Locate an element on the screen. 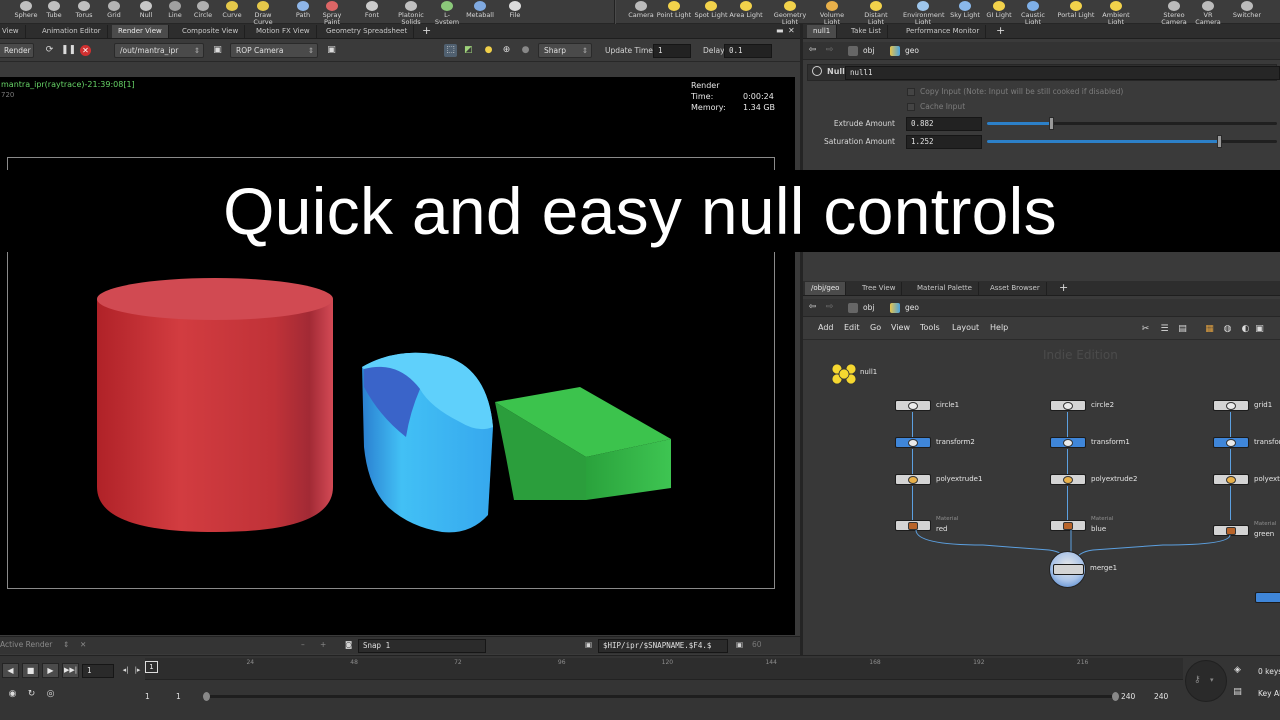 The width and height of the screenshot is (1280, 720). tab-geometry-spreadsheet: Geometry Spreadsheet is located at coordinates (367, 31).